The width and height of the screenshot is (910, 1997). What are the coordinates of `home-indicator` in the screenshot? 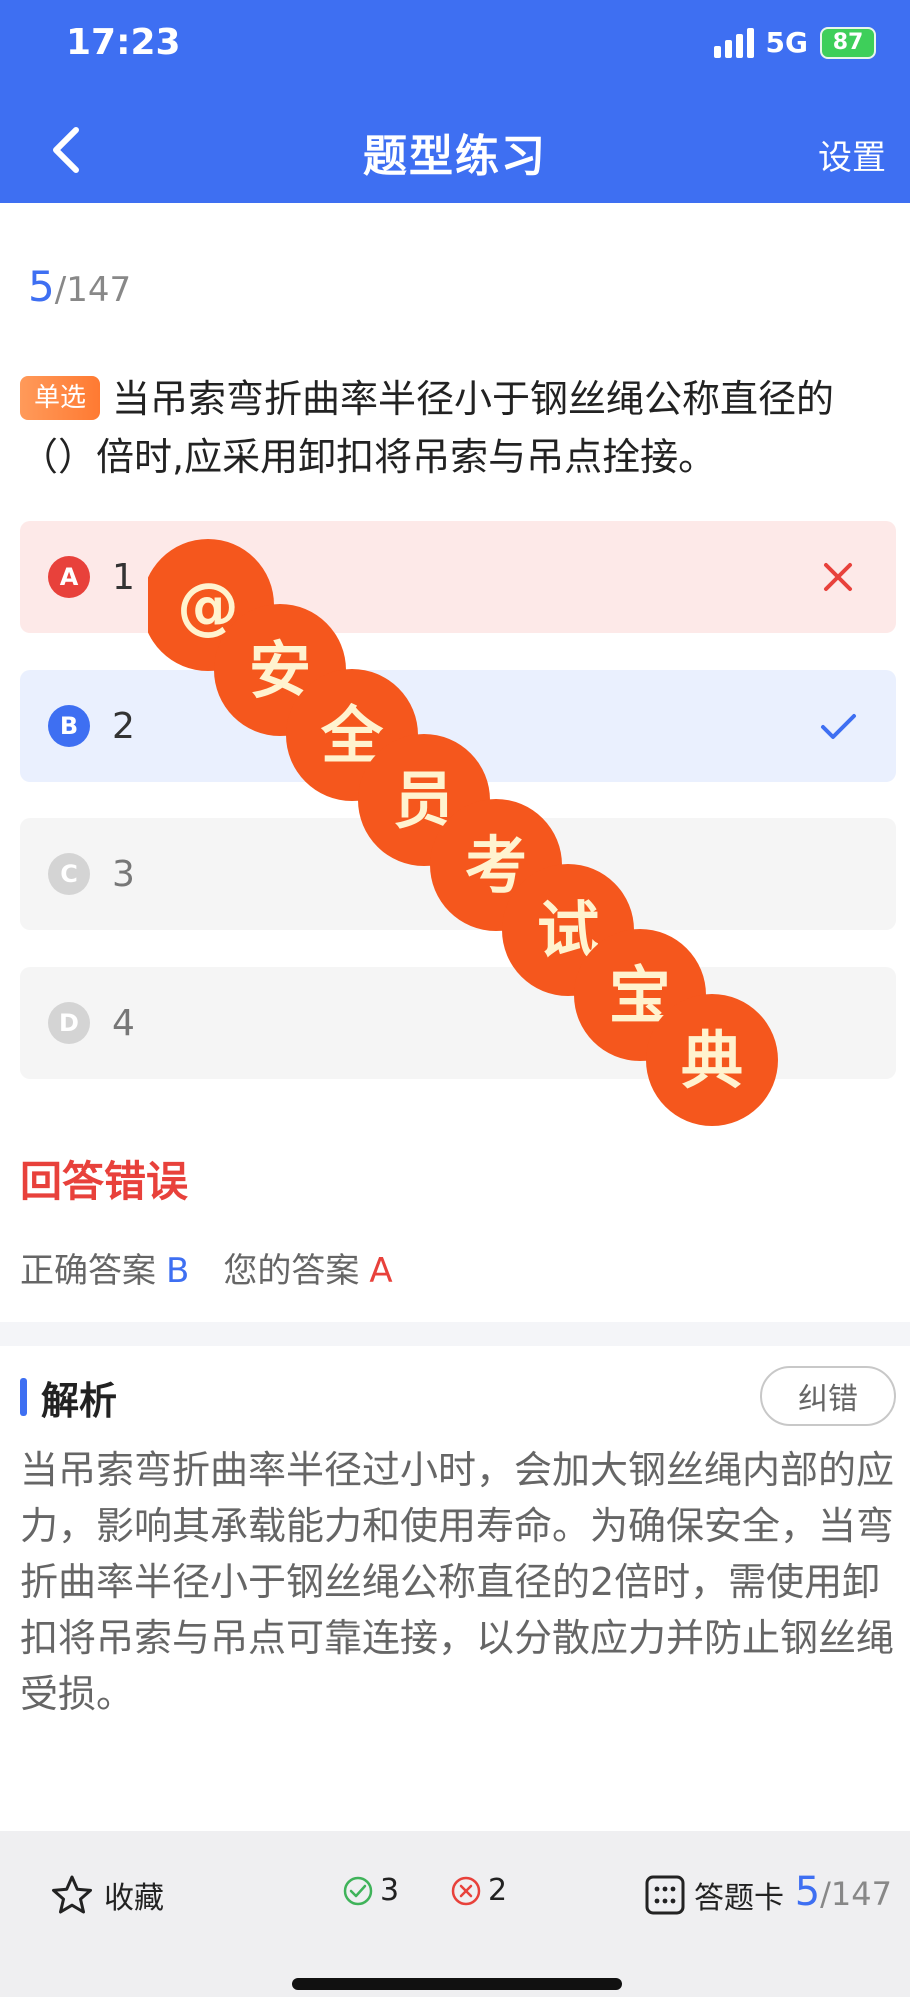 It's located at (457, 1984).